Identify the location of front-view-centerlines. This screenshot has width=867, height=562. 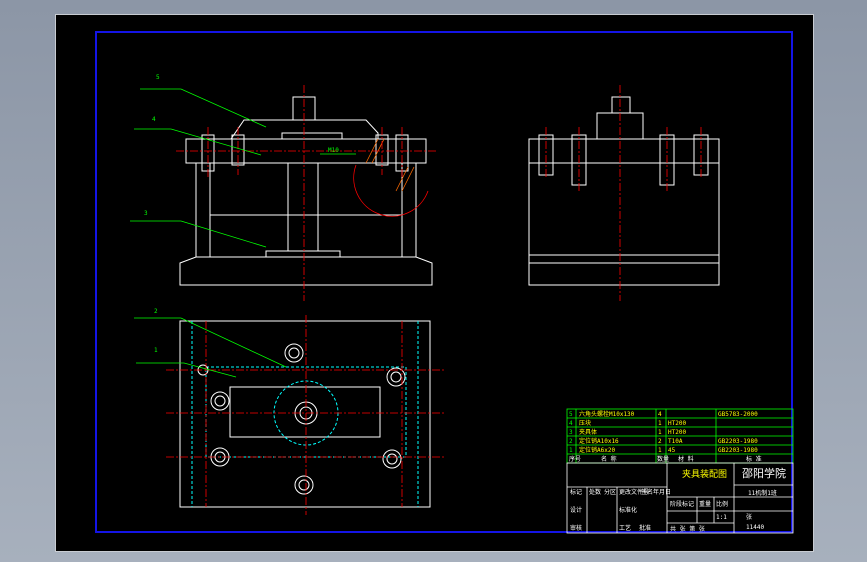
(306, 193).